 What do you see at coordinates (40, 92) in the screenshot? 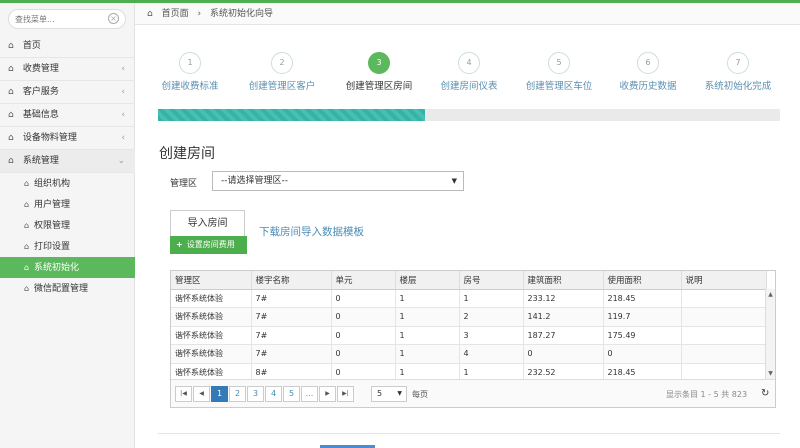
I see `sidebar-item-label: 客户服务` at bounding box center [40, 92].